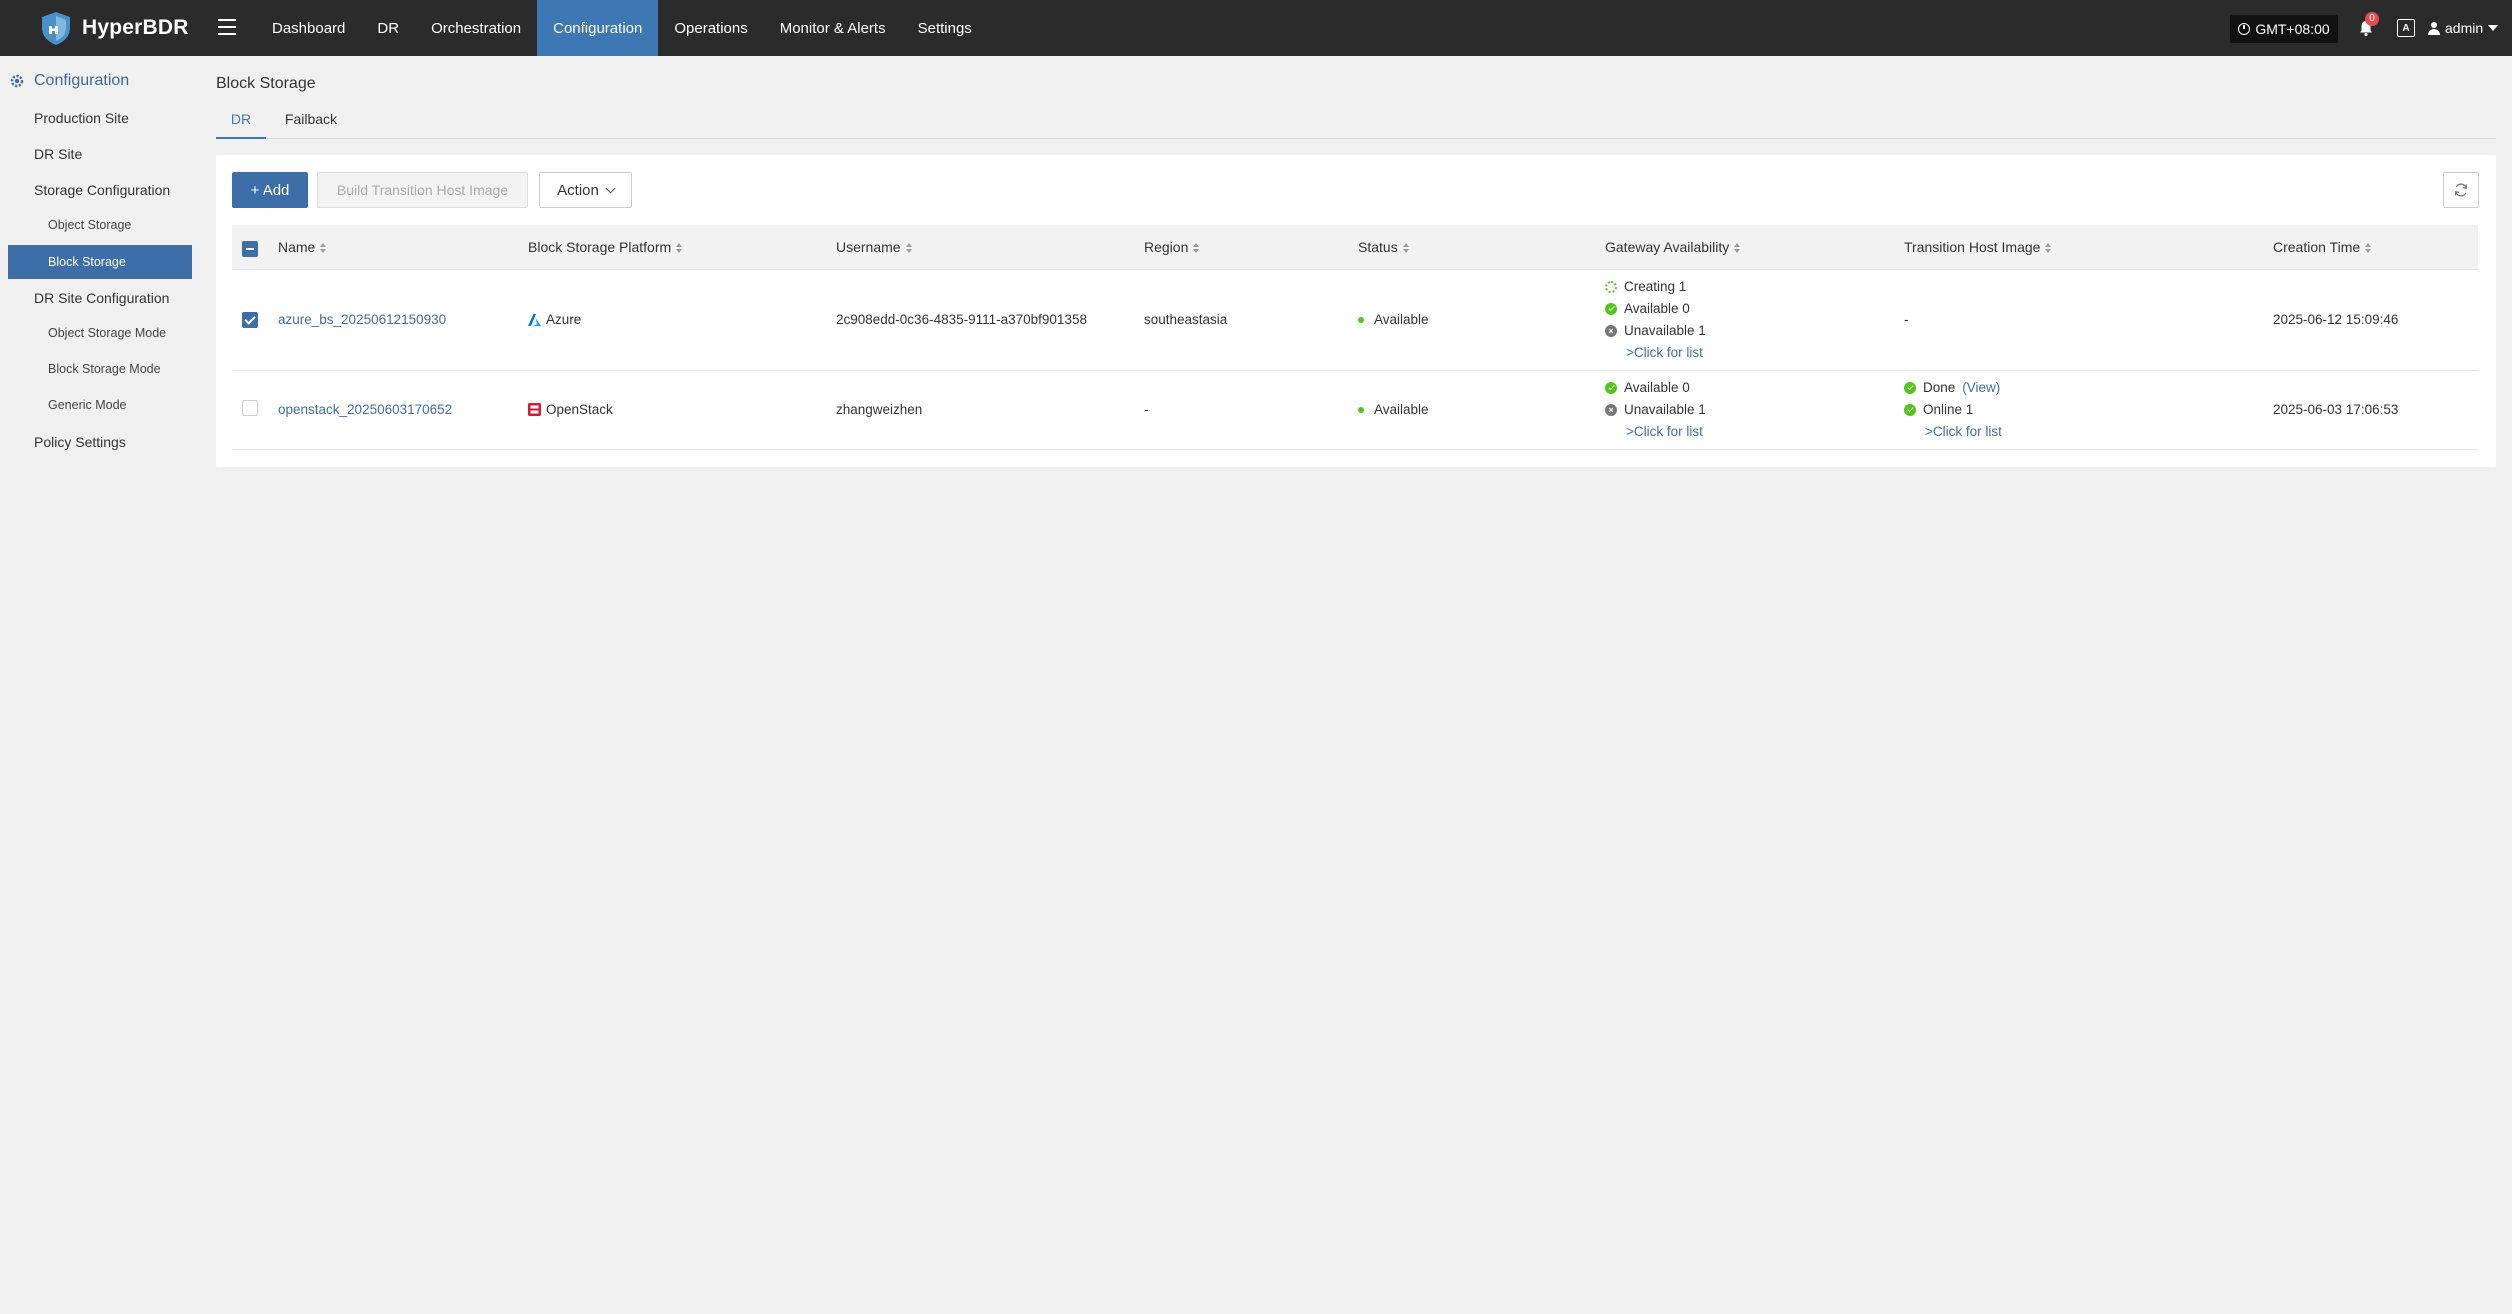  I want to click on region-cell: -, so click(1241, 410).